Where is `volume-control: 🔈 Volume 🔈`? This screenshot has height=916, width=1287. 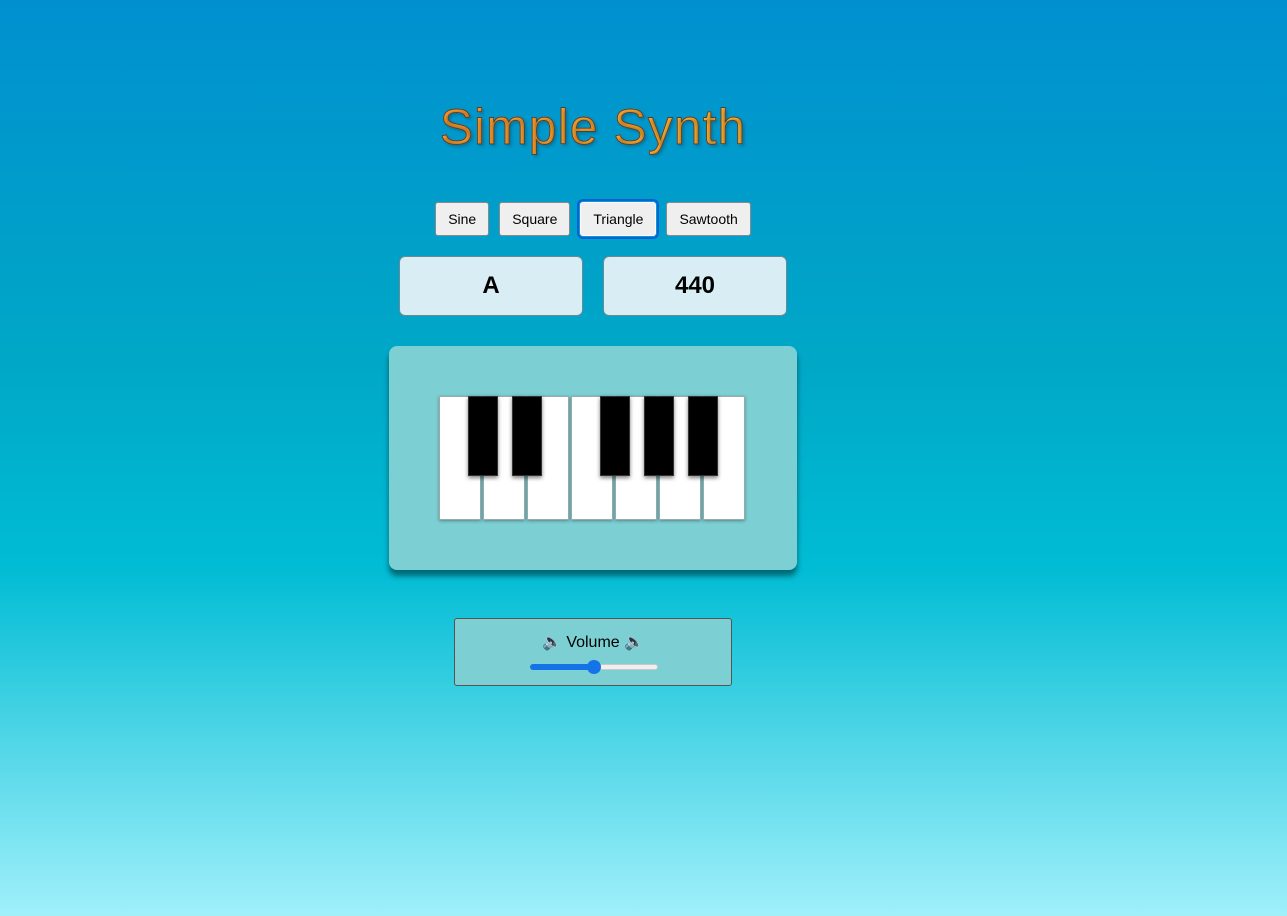
volume-control: 🔈 Volume 🔈 is located at coordinates (593, 652).